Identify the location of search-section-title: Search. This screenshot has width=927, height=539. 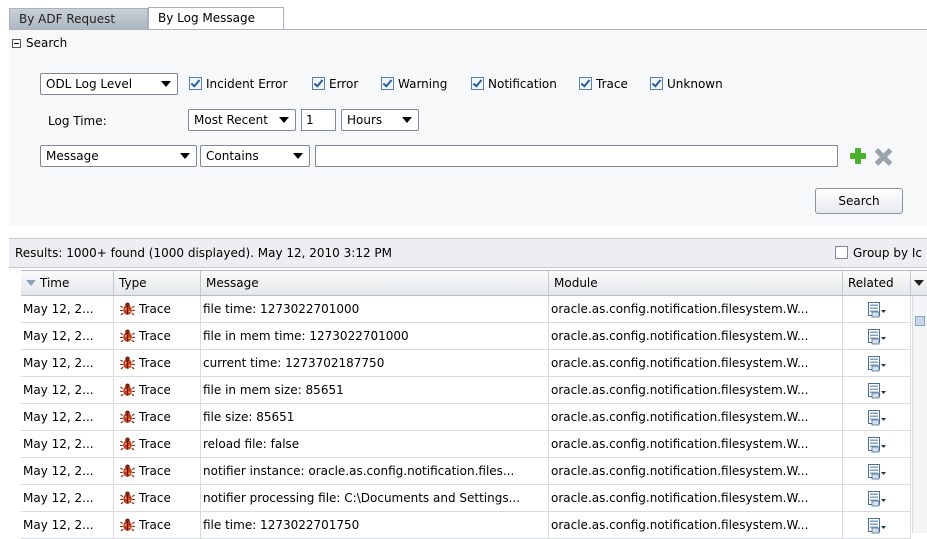
(47, 43).